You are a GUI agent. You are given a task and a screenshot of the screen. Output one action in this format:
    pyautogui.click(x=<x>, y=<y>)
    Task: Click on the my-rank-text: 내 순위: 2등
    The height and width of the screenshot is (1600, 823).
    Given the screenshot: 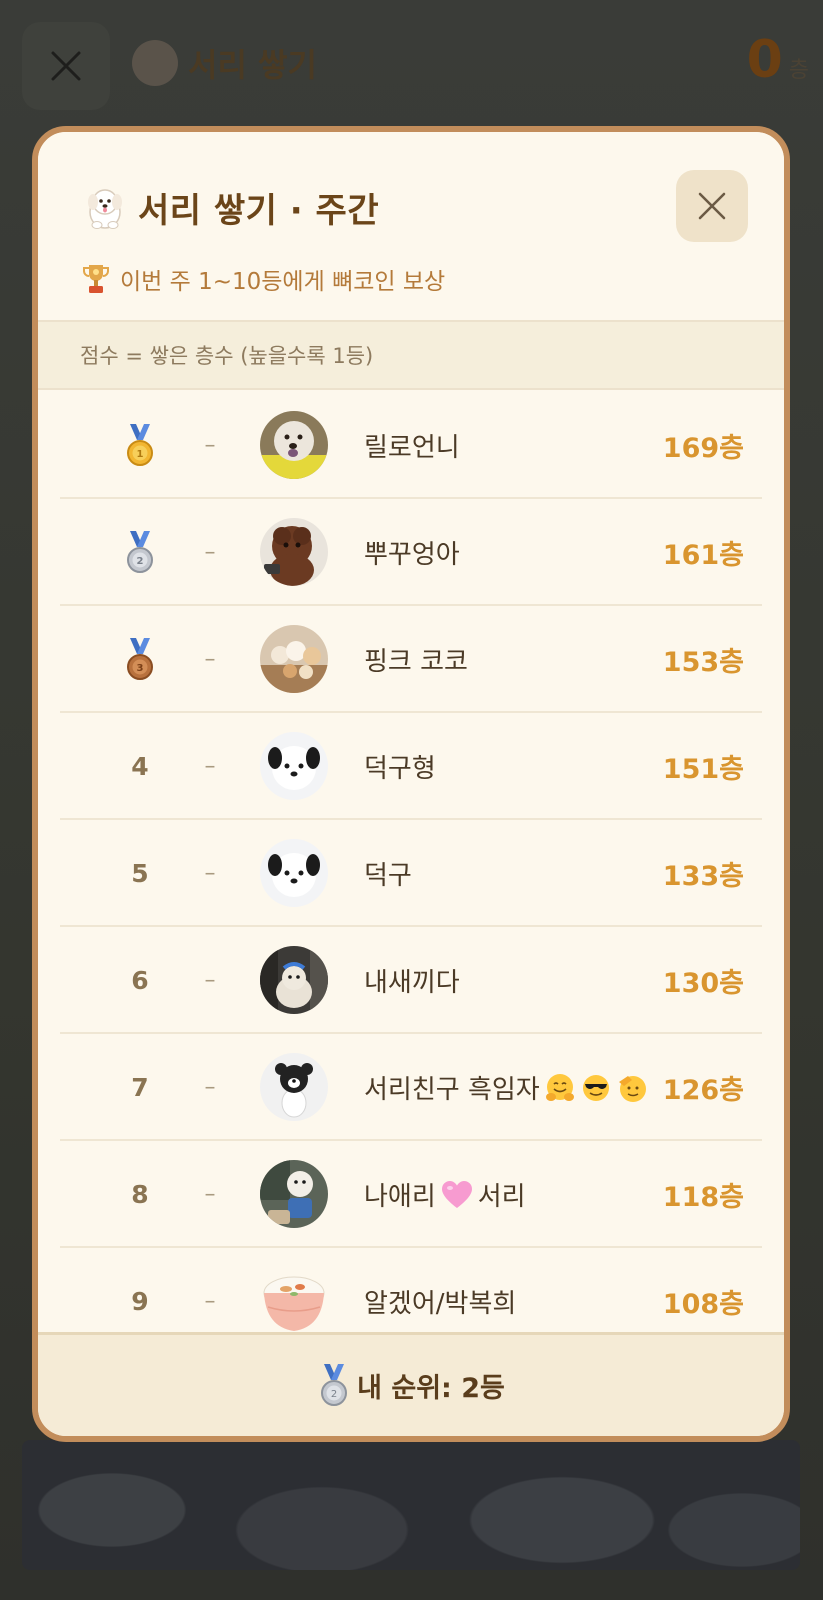 What is the action you would take?
    pyautogui.click(x=431, y=1388)
    